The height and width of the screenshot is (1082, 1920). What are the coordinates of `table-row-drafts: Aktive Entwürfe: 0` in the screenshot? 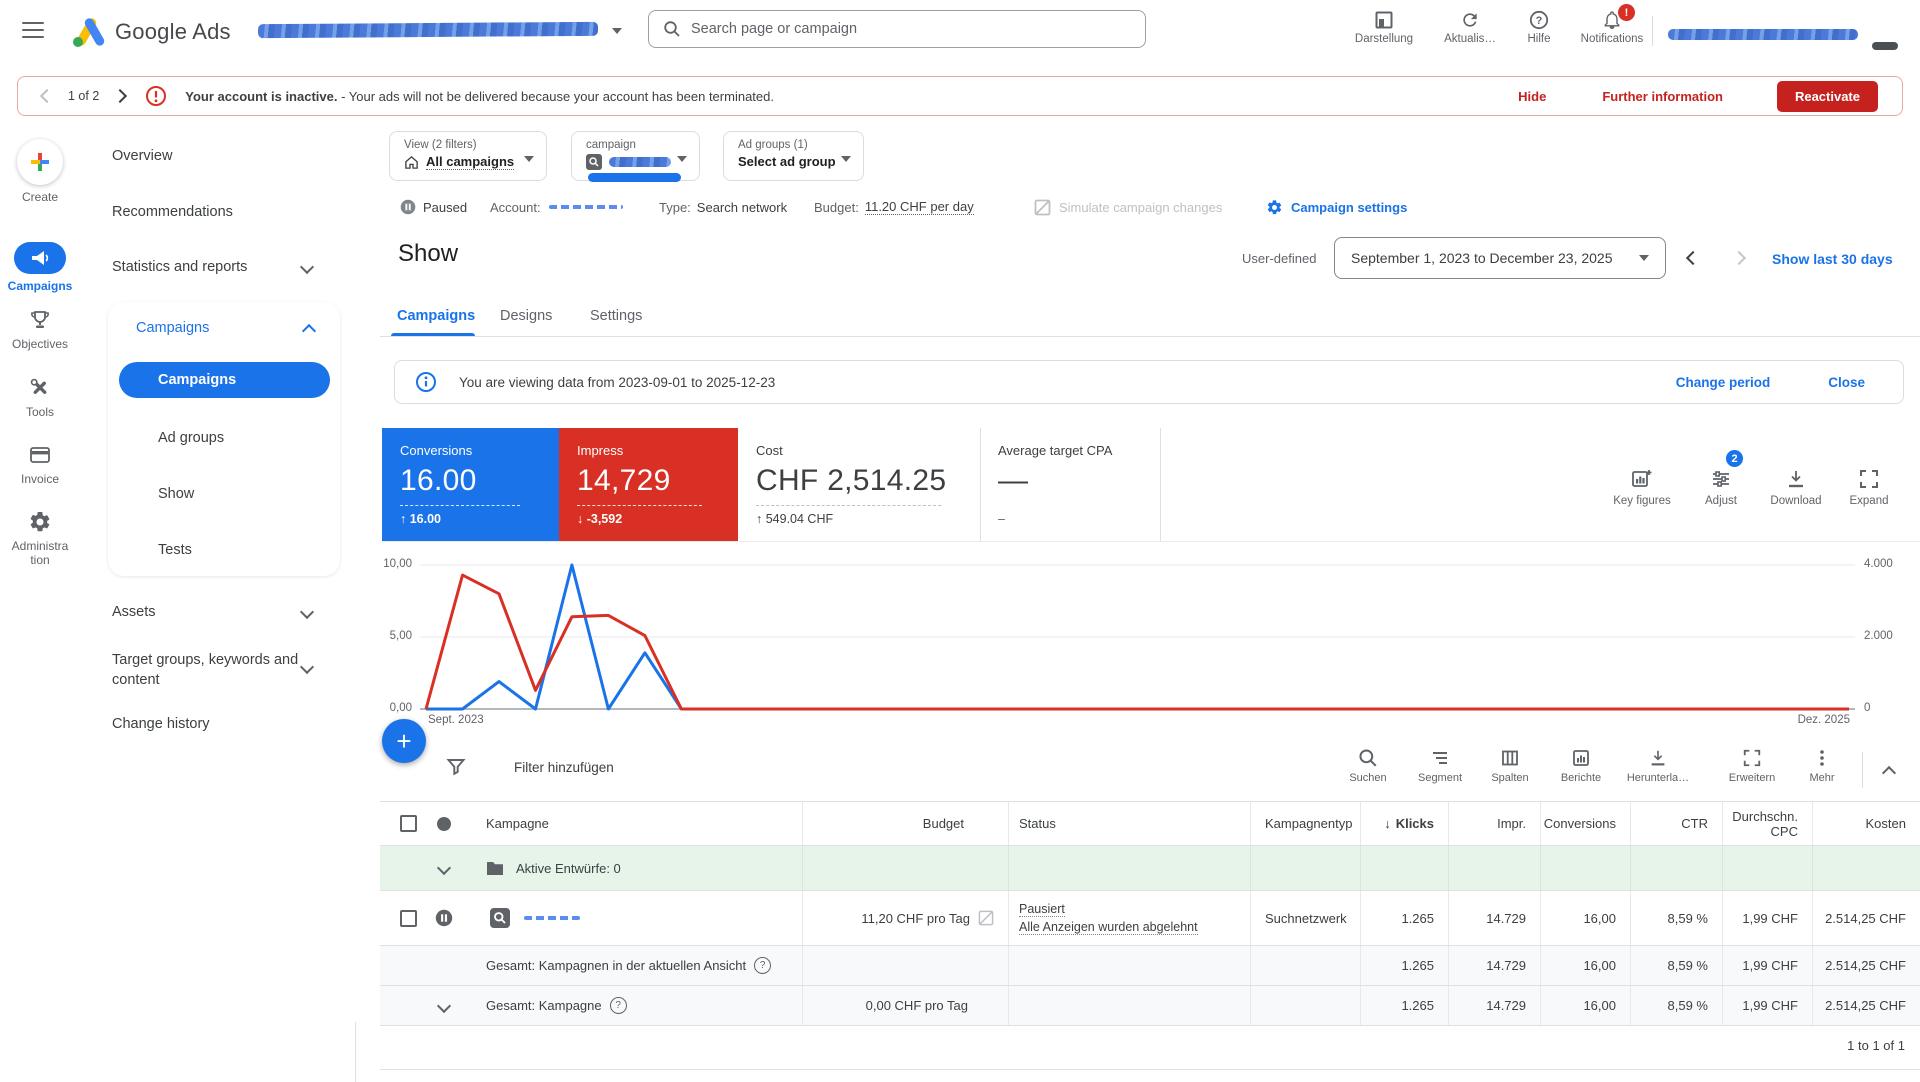 It's located at (1150, 867).